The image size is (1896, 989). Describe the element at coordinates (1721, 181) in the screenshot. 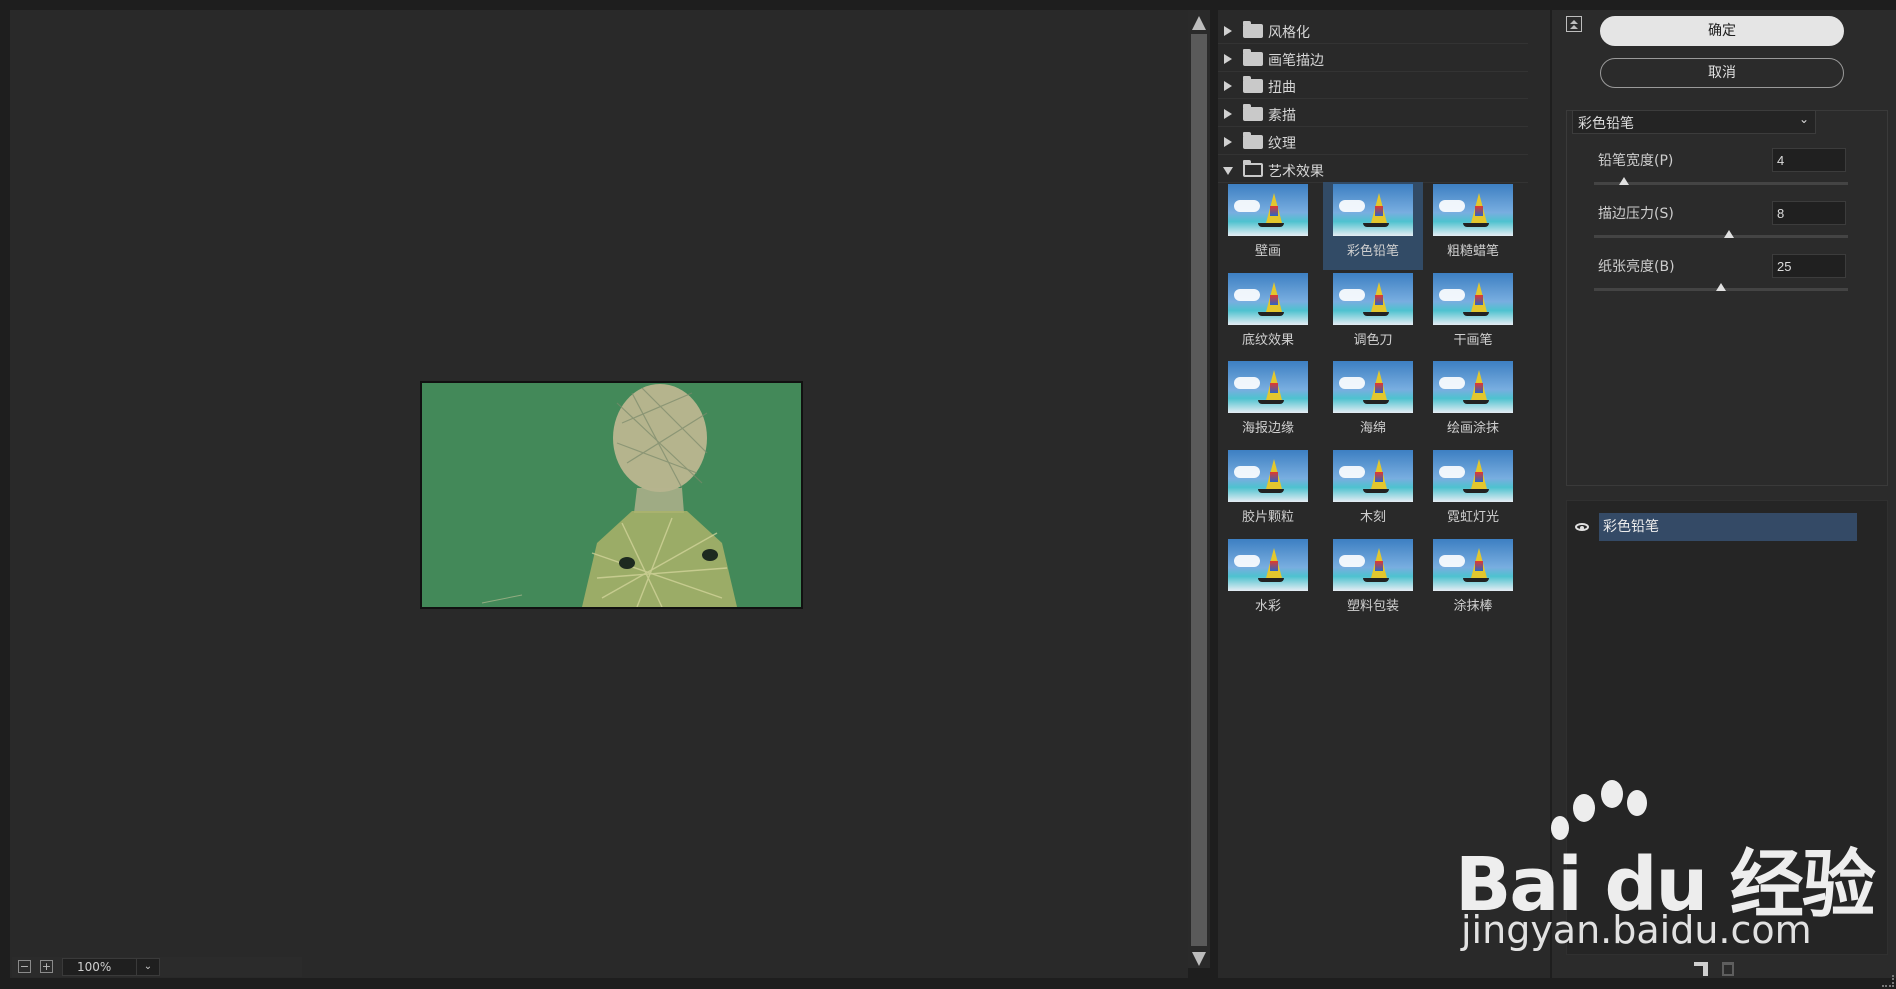

I see `pencil-width-slider` at that location.